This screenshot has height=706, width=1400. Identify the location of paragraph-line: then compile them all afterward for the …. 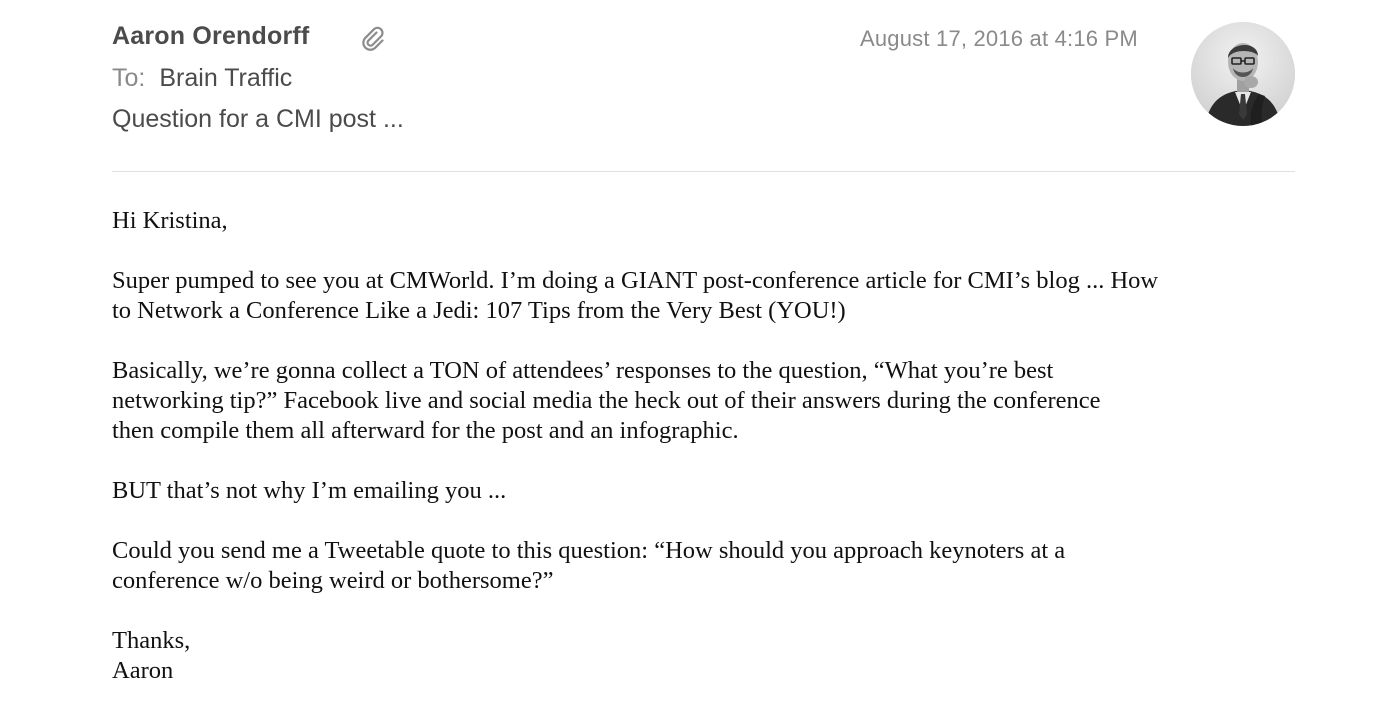
(425, 430).